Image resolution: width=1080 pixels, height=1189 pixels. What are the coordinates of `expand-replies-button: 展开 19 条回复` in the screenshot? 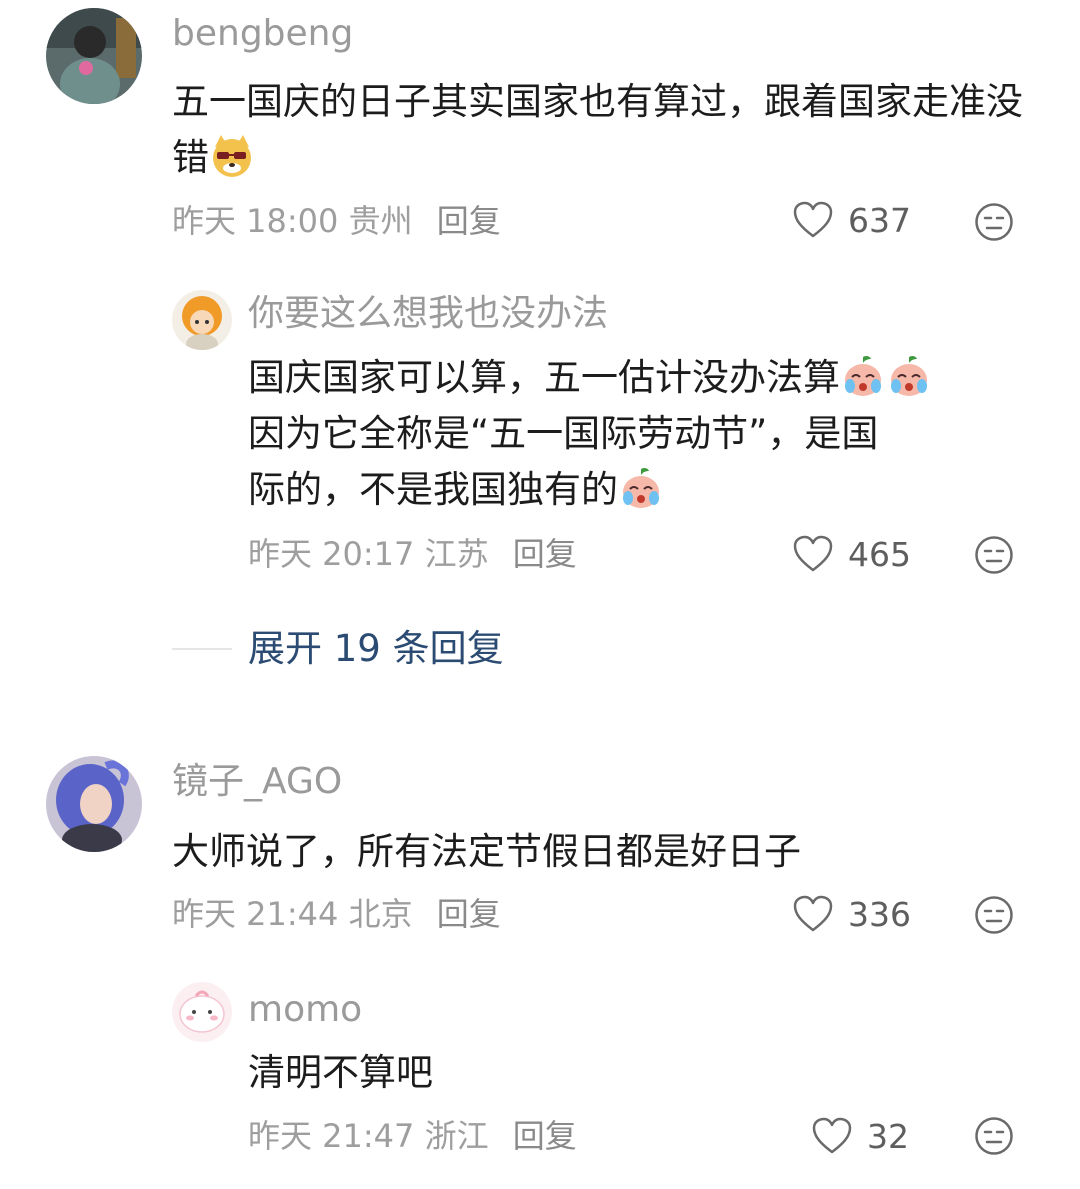 It's located at (376, 649).